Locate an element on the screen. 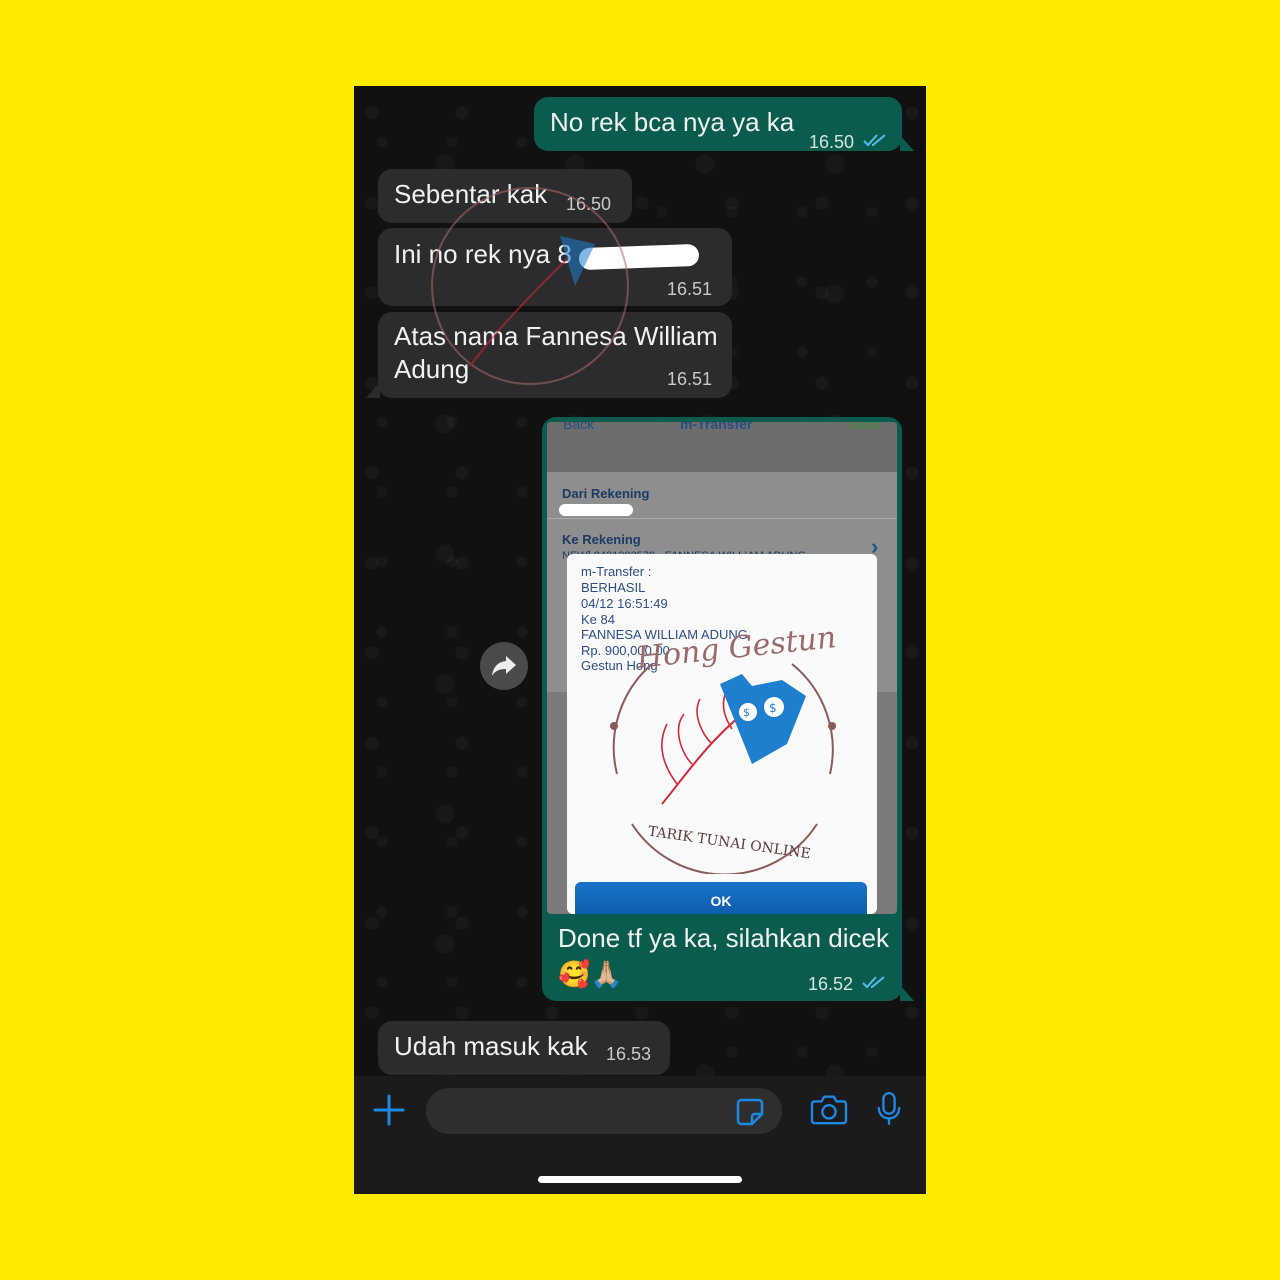 Image resolution: width=1280 pixels, height=1280 pixels. forward-button is located at coordinates (504, 666).